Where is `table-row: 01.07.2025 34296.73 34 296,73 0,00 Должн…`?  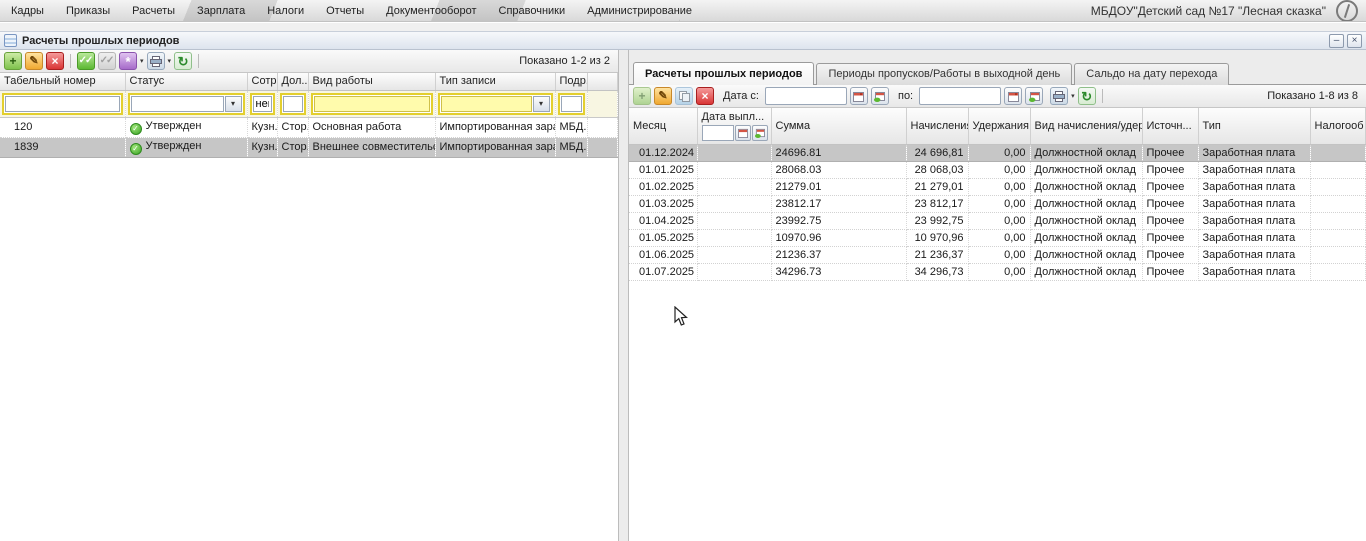 table-row: 01.07.2025 34296.73 34 296,73 0,00 Должн… is located at coordinates (997, 272).